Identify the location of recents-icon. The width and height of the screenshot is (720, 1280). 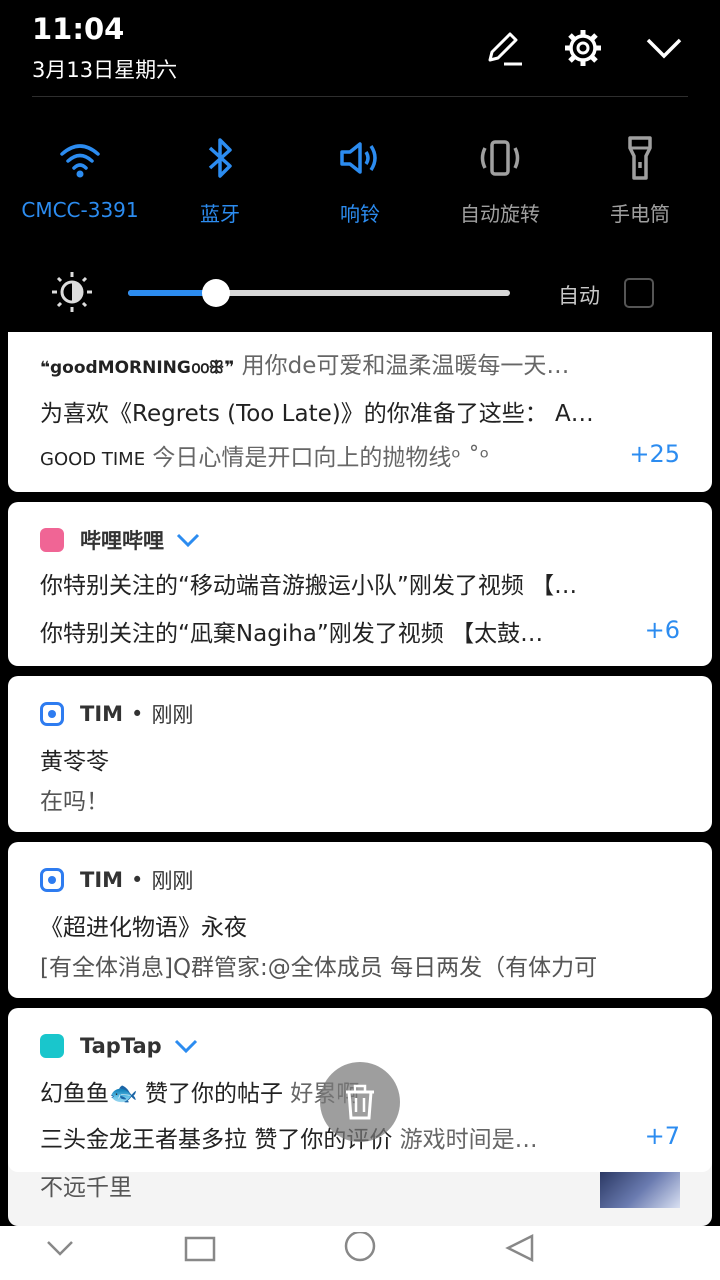
(360, 1251).